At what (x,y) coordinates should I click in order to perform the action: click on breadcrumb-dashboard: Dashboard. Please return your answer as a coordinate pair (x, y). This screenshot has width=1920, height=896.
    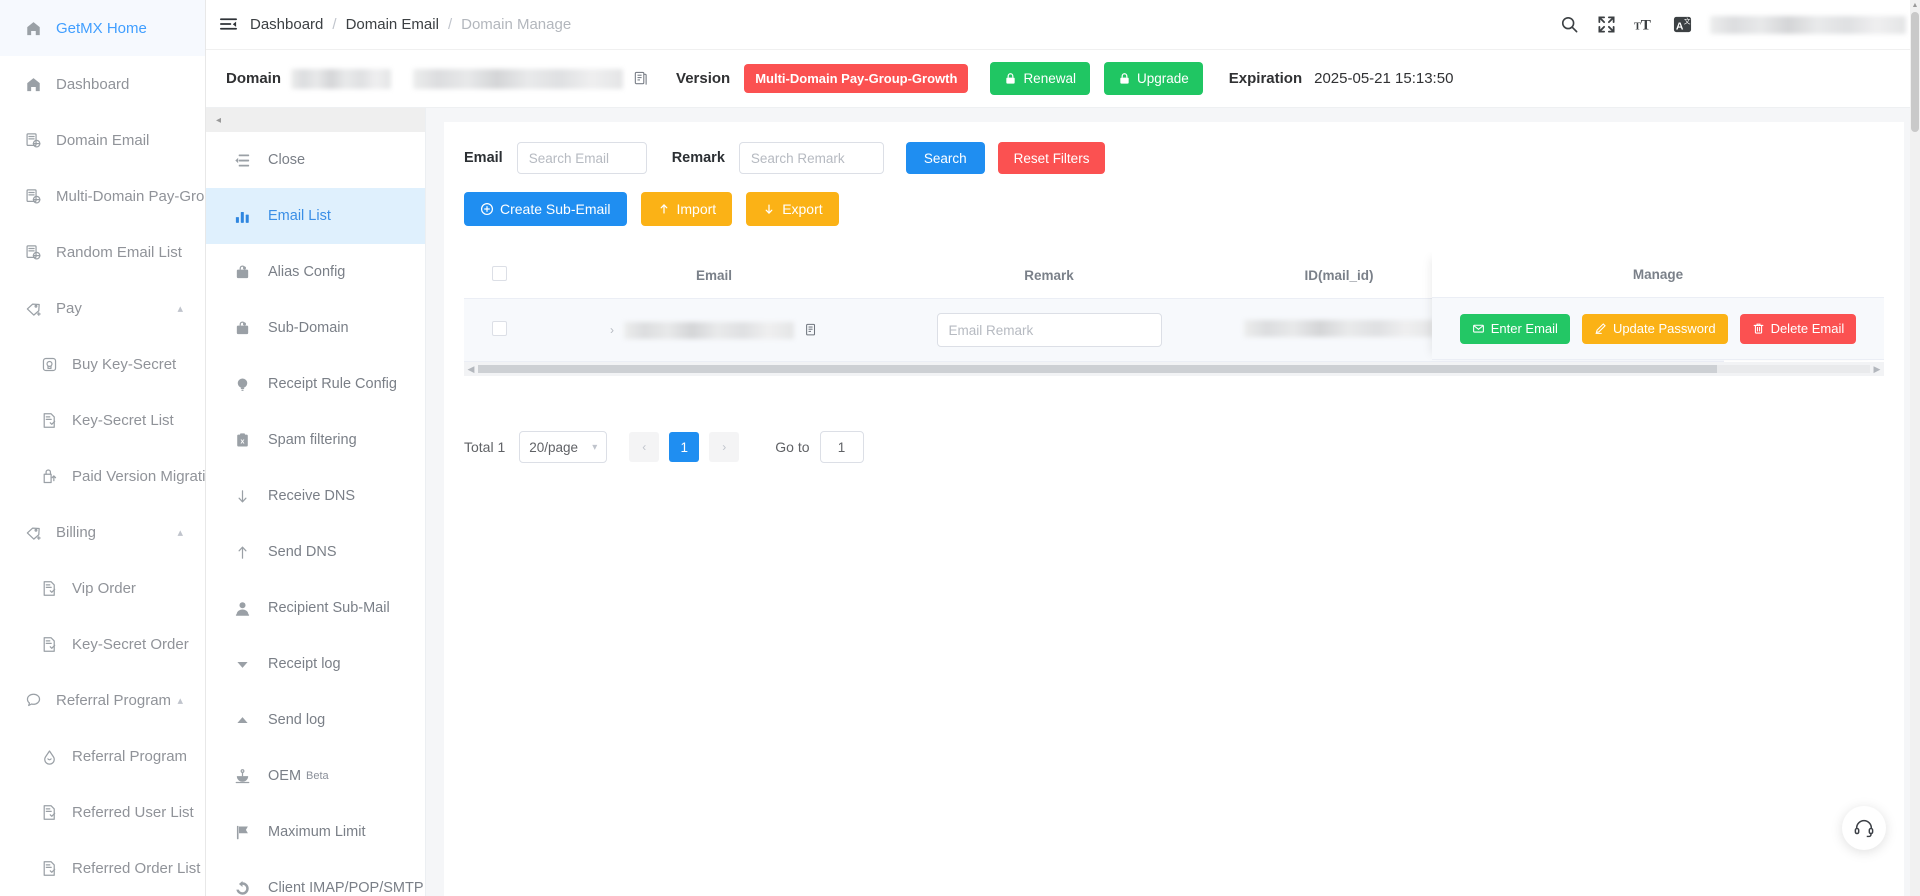
    Looking at the image, I should click on (286, 24).